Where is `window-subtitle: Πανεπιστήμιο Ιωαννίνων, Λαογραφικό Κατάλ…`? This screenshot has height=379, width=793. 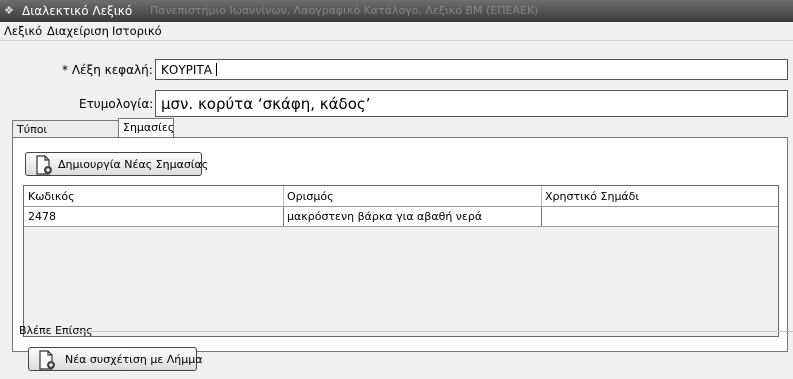
window-subtitle: Πανεπιστήμιο Ιωαννίνων, Λαογραφικό Κατάλ… is located at coordinates (344, 10).